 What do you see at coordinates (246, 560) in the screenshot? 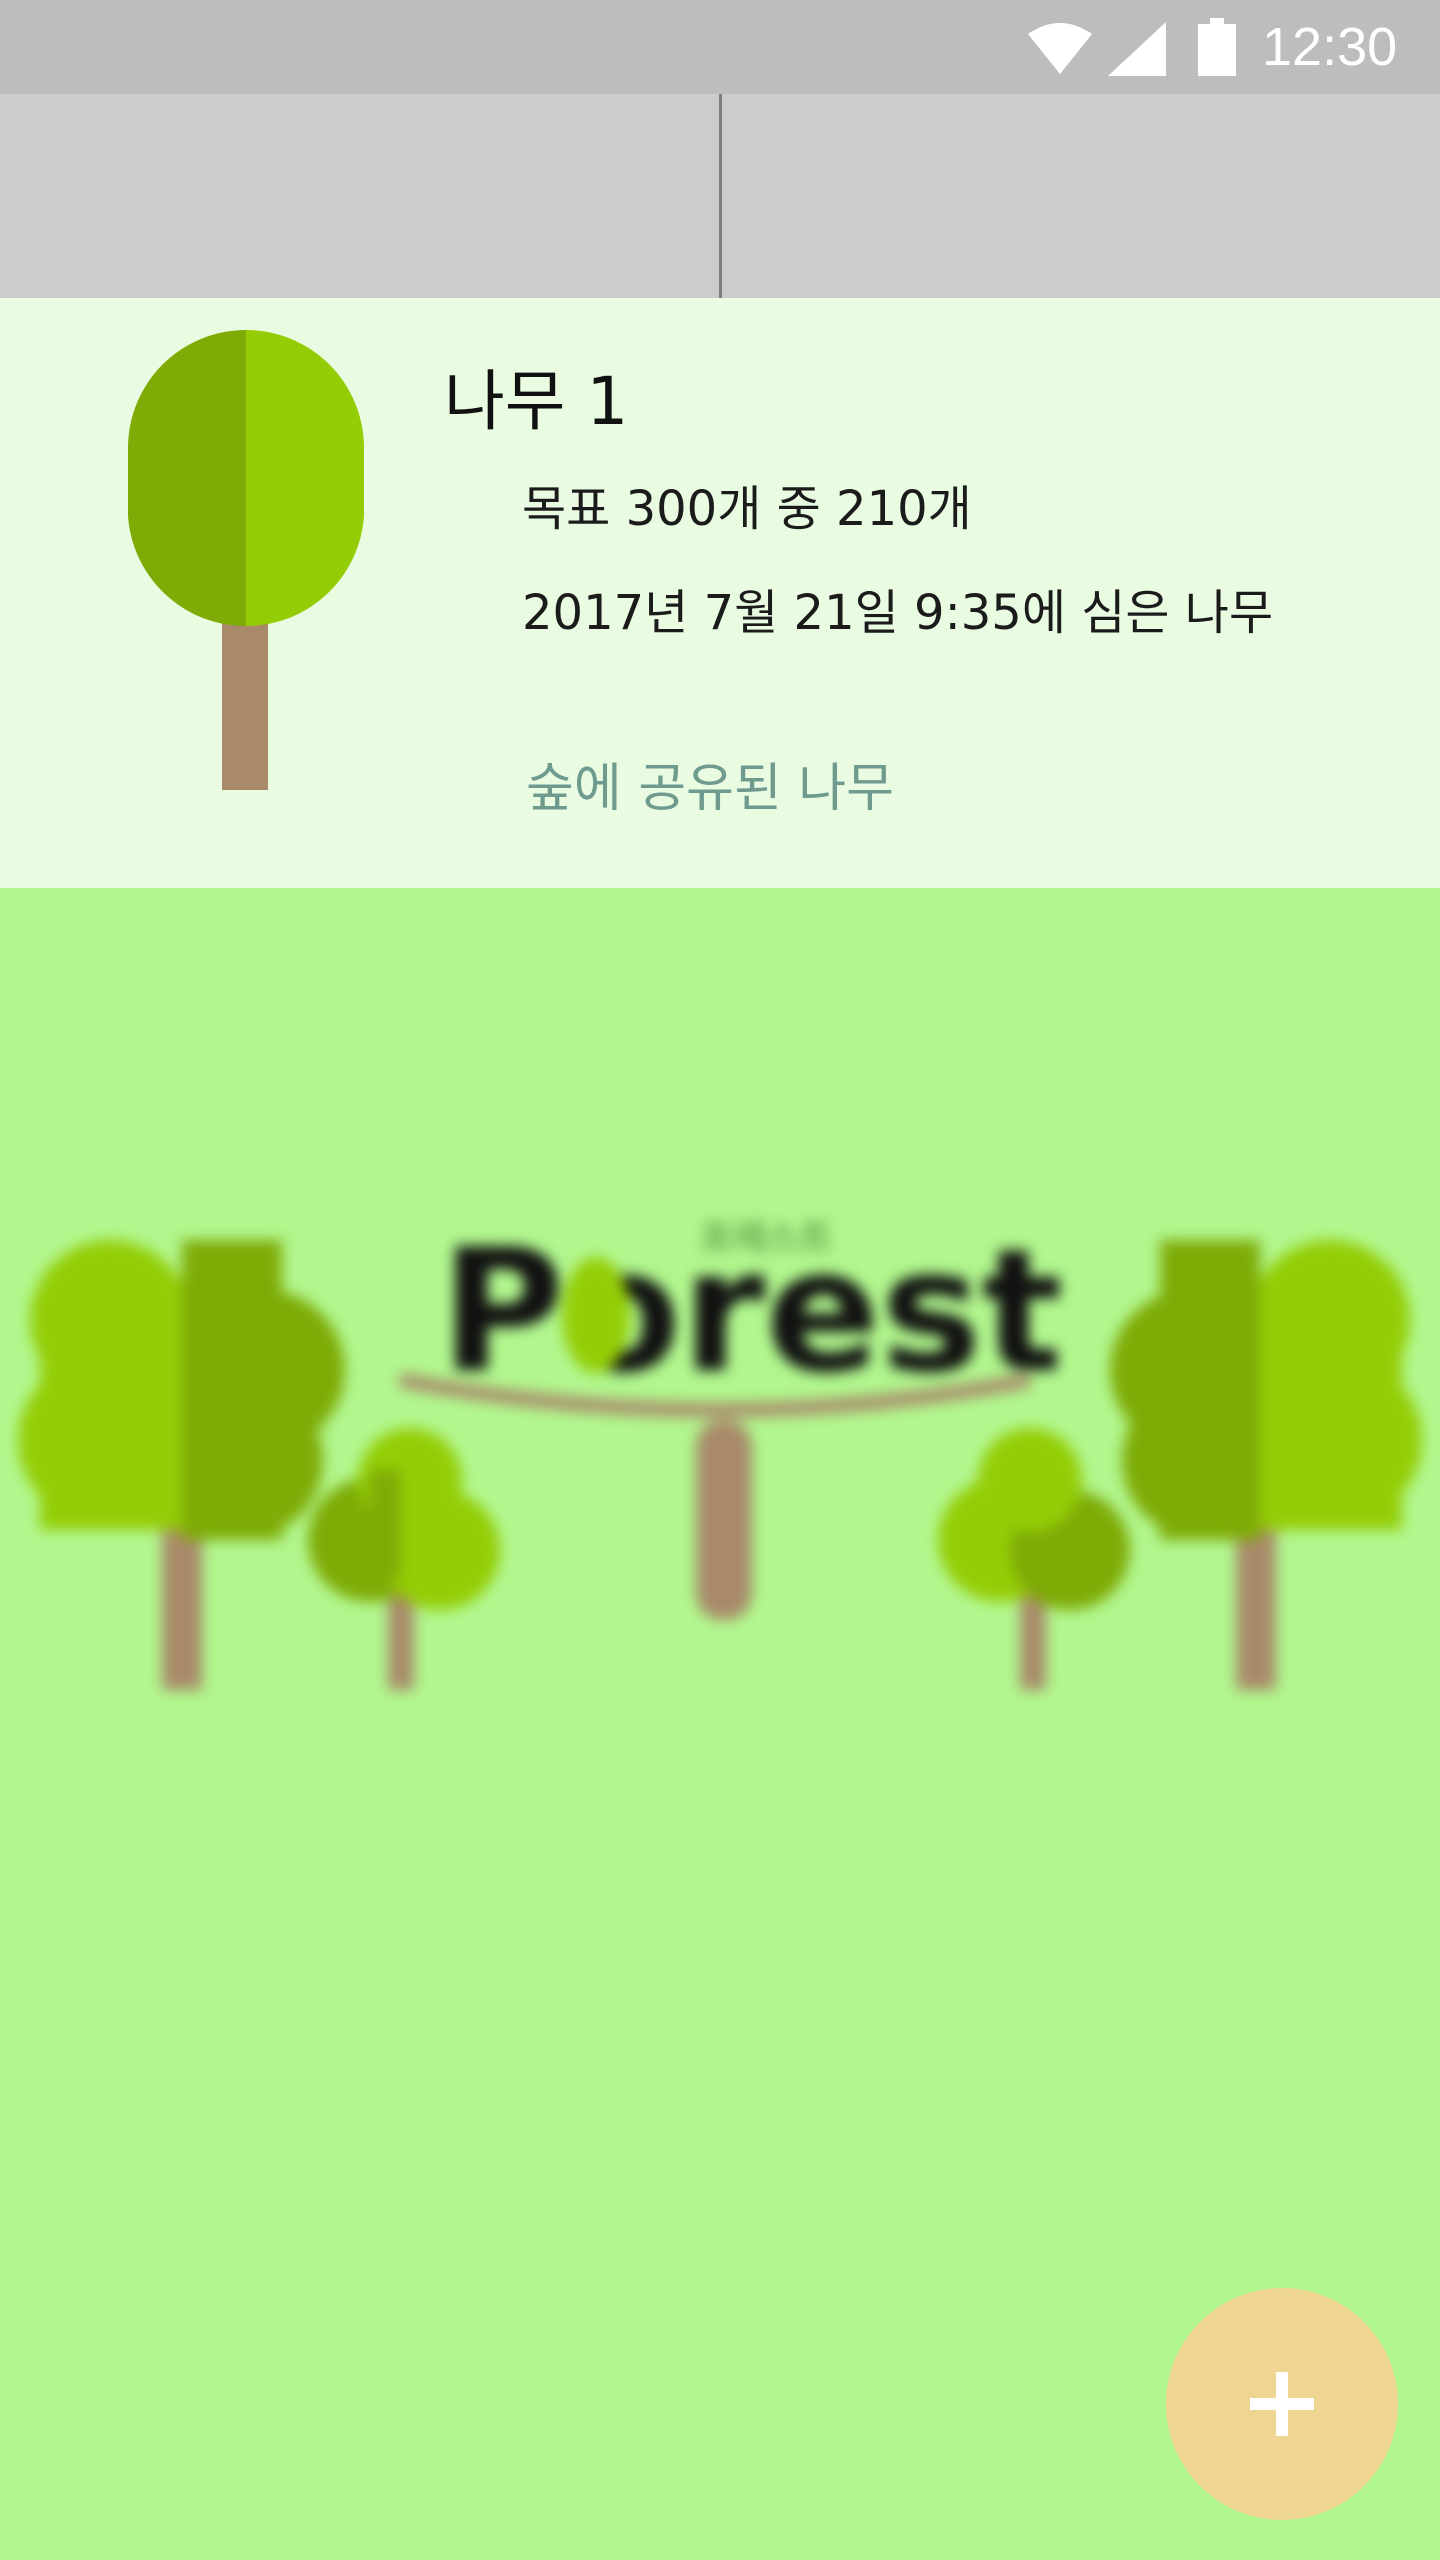
I see `tree-icon` at bounding box center [246, 560].